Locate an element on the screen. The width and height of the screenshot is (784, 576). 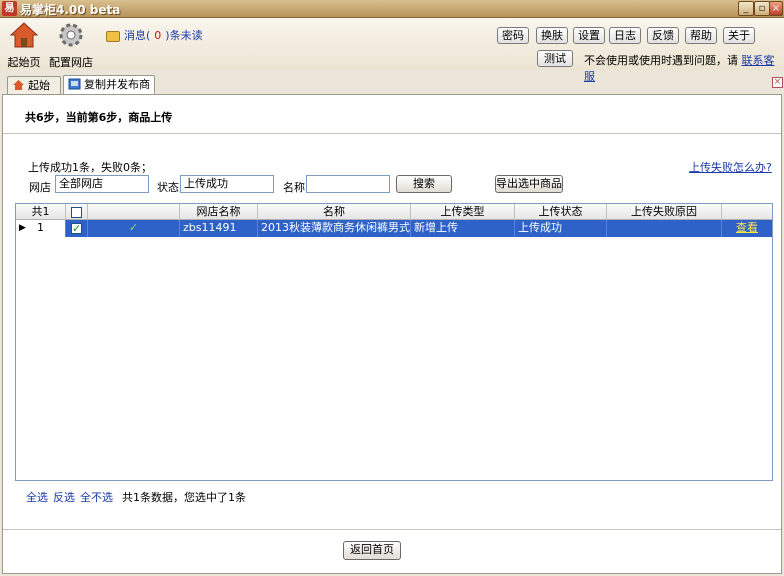
invert-selection-link: 反选 is located at coordinates (64, 497).